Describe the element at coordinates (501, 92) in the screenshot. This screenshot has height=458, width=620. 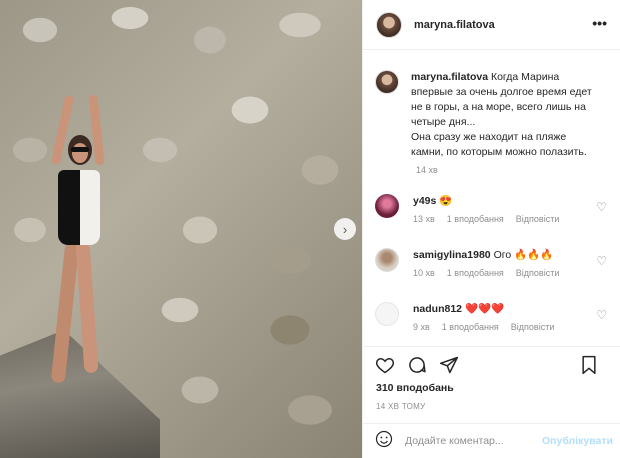
I see `caption-text-line2: впервые за очень долгое время едет` at that location.